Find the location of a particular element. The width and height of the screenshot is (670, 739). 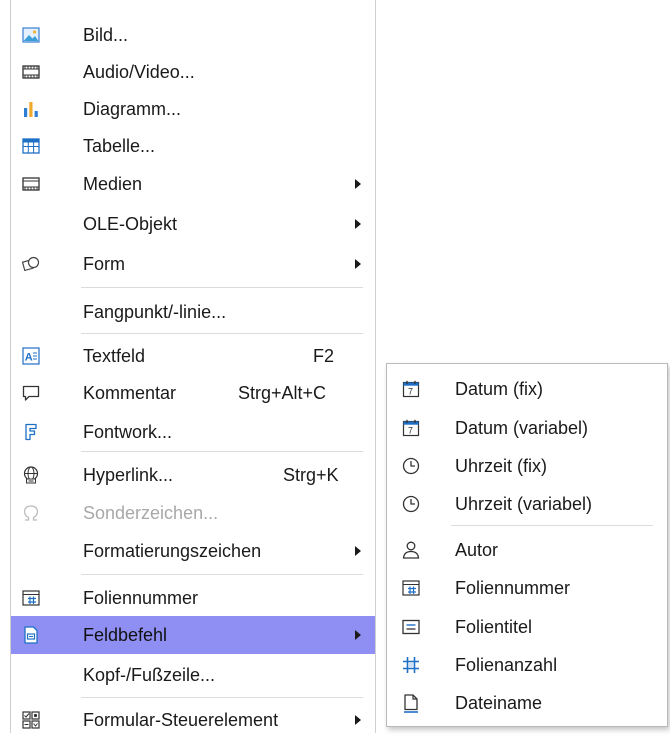

submenu-item-uhrzeit-fix: Uhrzeit (fix) is located at coordinates (527, 466).